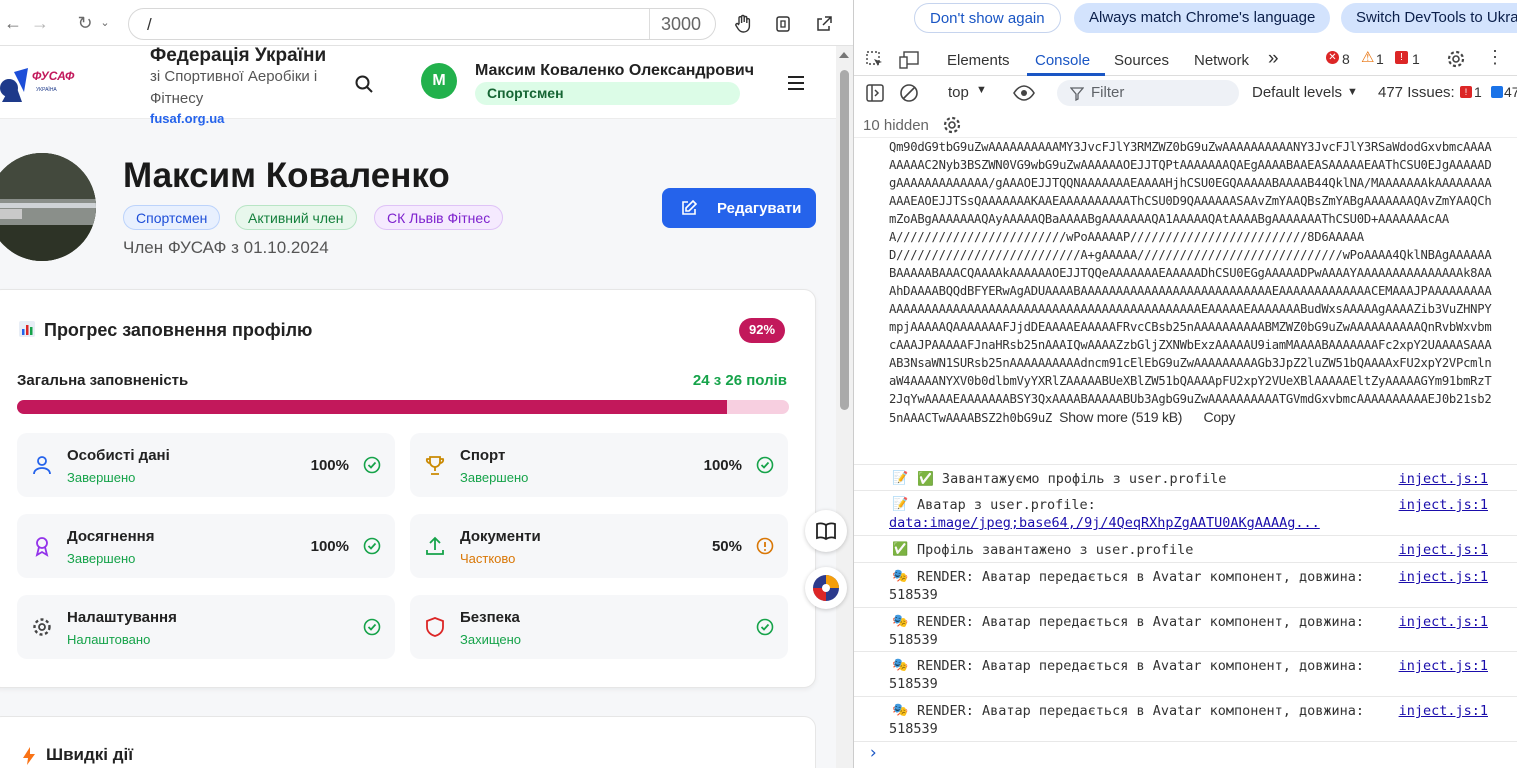  What do you see at coordinates (1202, 18) in the screenshot?
I see `match-language-button: Always match Chrome's language` at bounding box center [1202, 18].